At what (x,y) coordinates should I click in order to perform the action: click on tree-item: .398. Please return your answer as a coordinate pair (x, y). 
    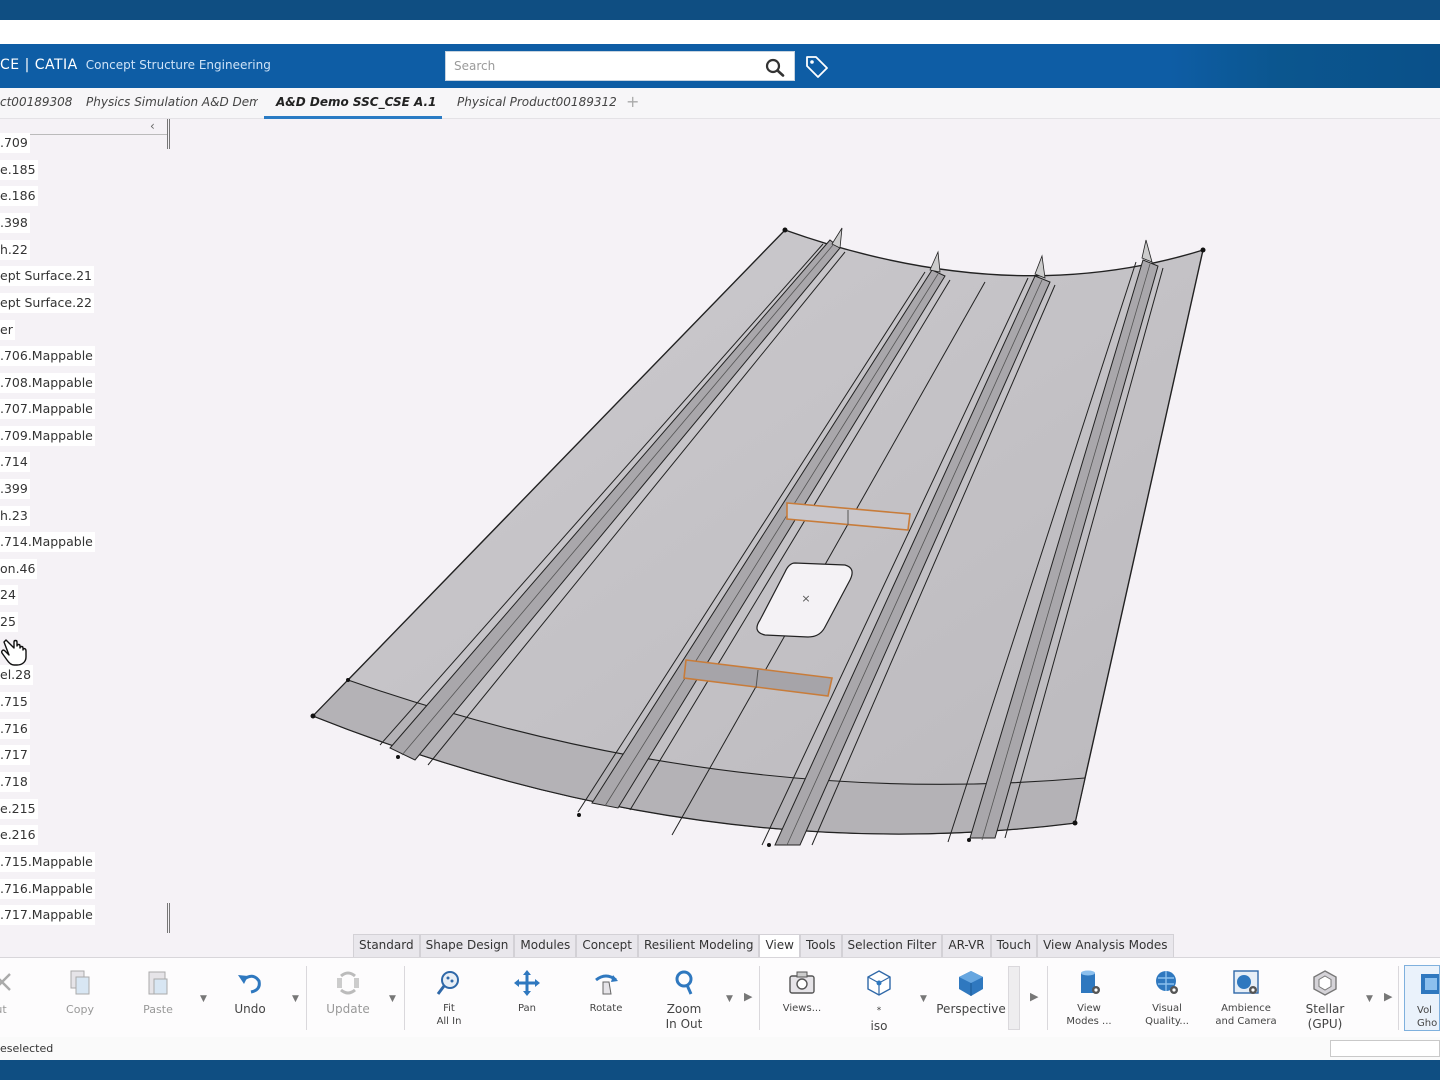
    Looking at the image, I should click on (15, 223).